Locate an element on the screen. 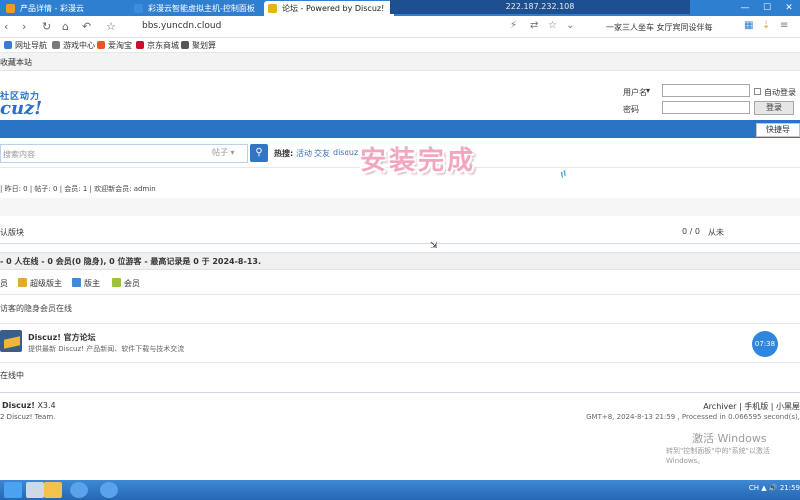 This screenshot has width=800, height=500. tab-control-panel: 彩漫云智能虚拟主机-控制面板 is located at coordinates (195, 8).